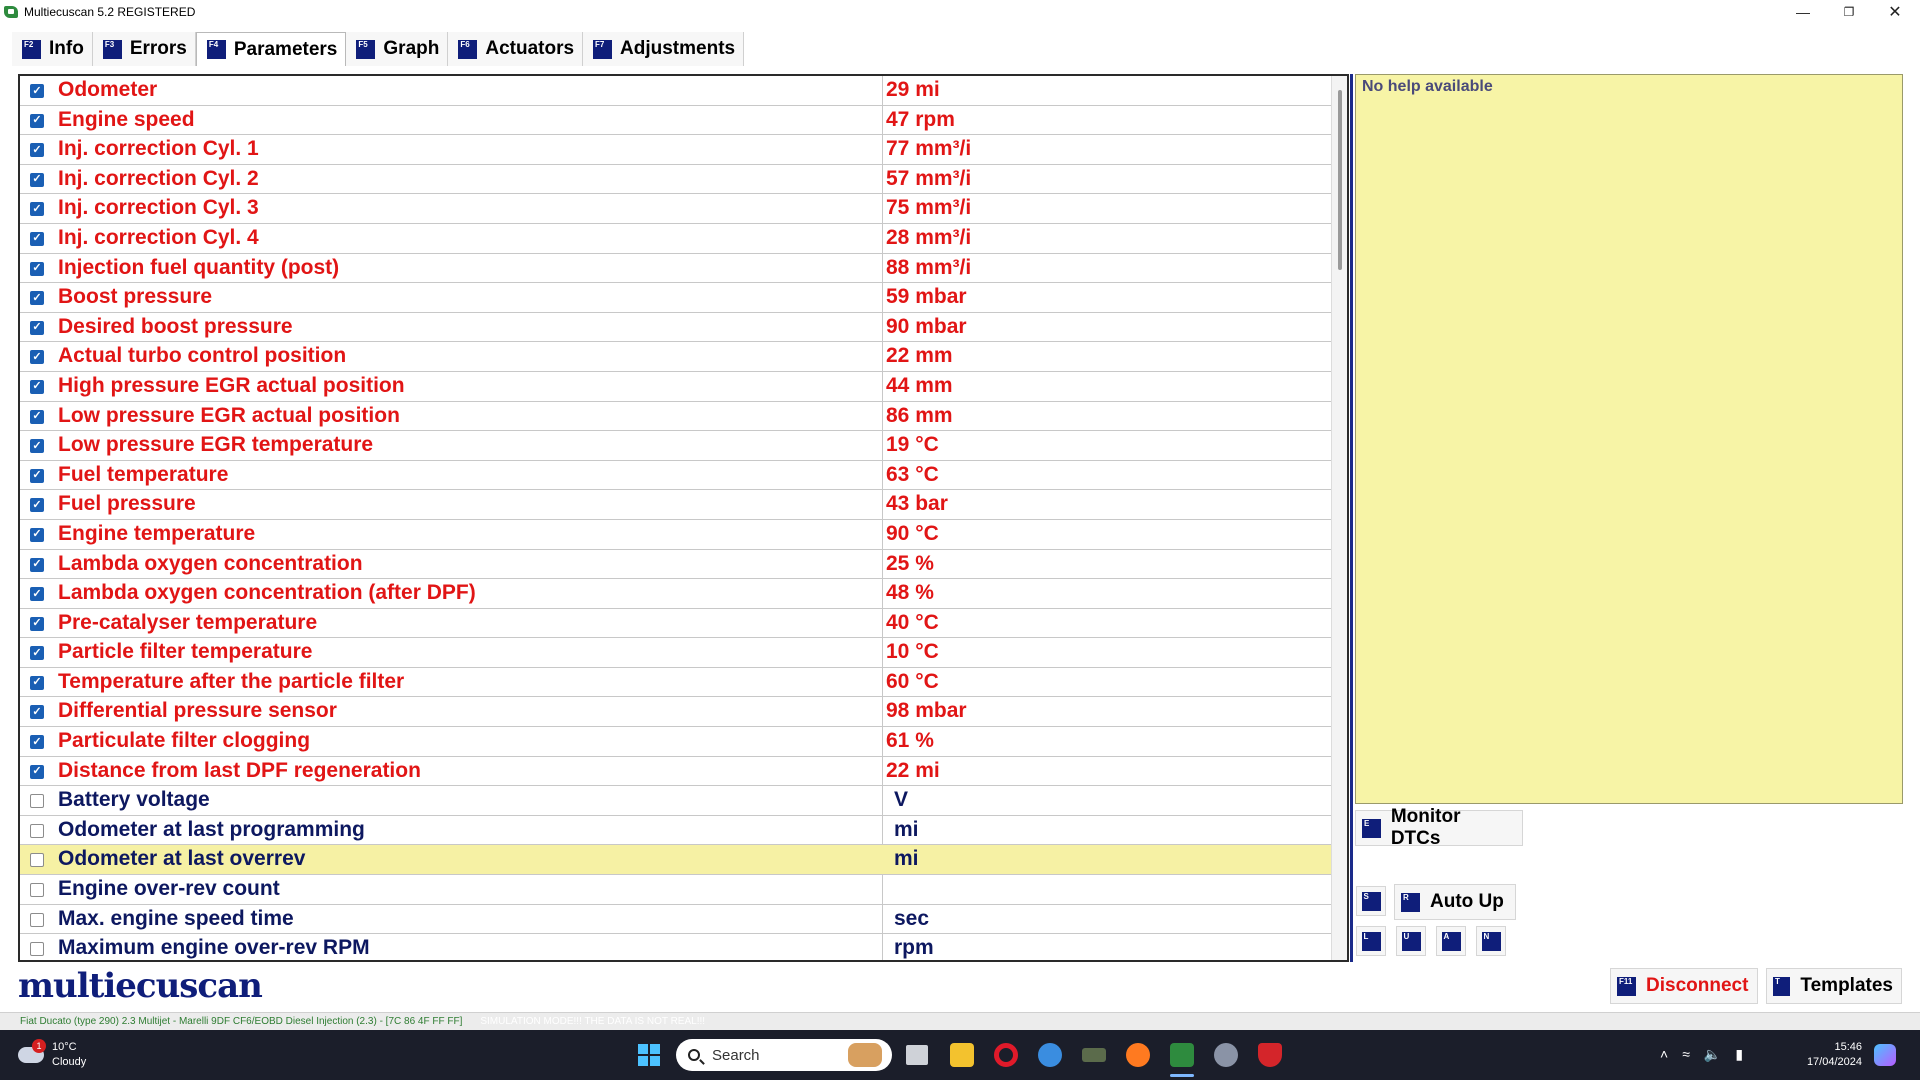  What do you see at coordinates (675, 890) in the screenshot?
I see `parameter-row: Engine over-rev count` at bounding box center [675, 890].